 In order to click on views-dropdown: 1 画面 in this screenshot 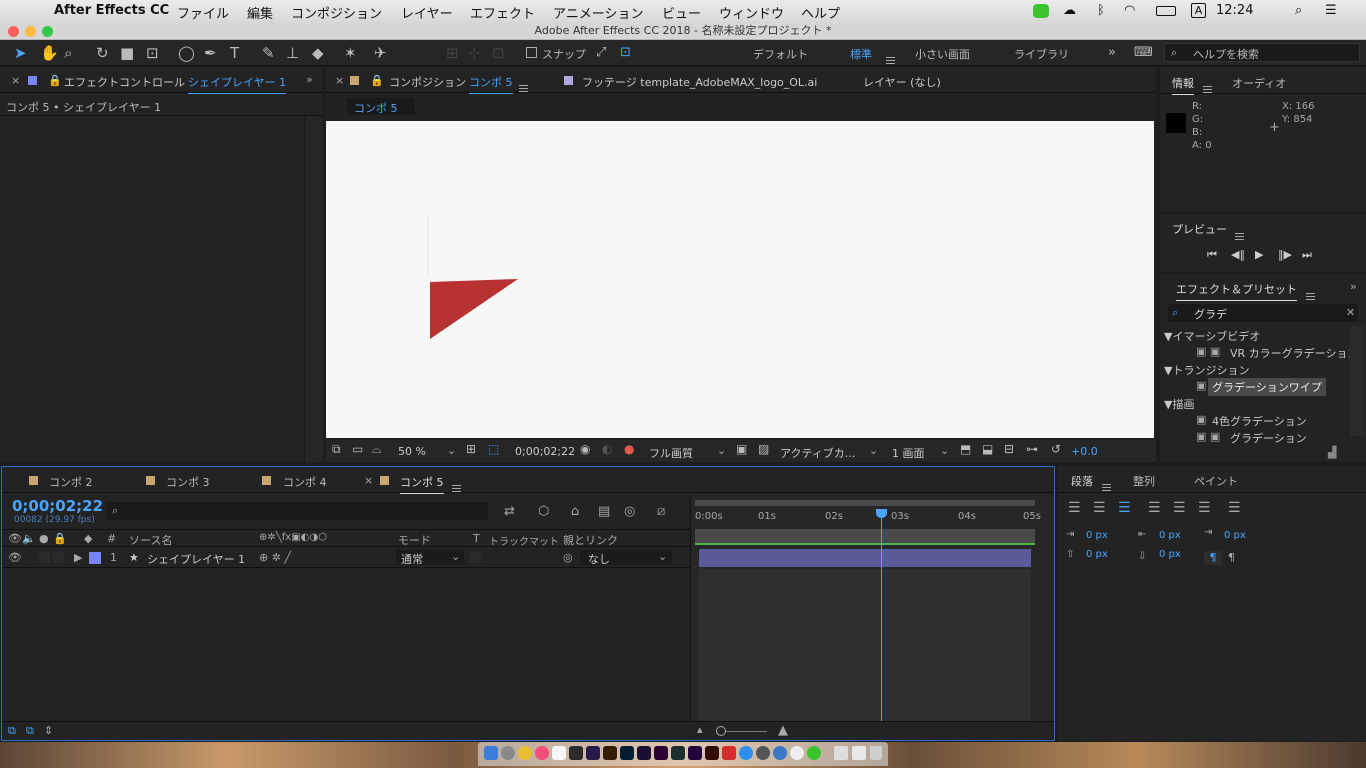, I will do `click(908, 453)`.